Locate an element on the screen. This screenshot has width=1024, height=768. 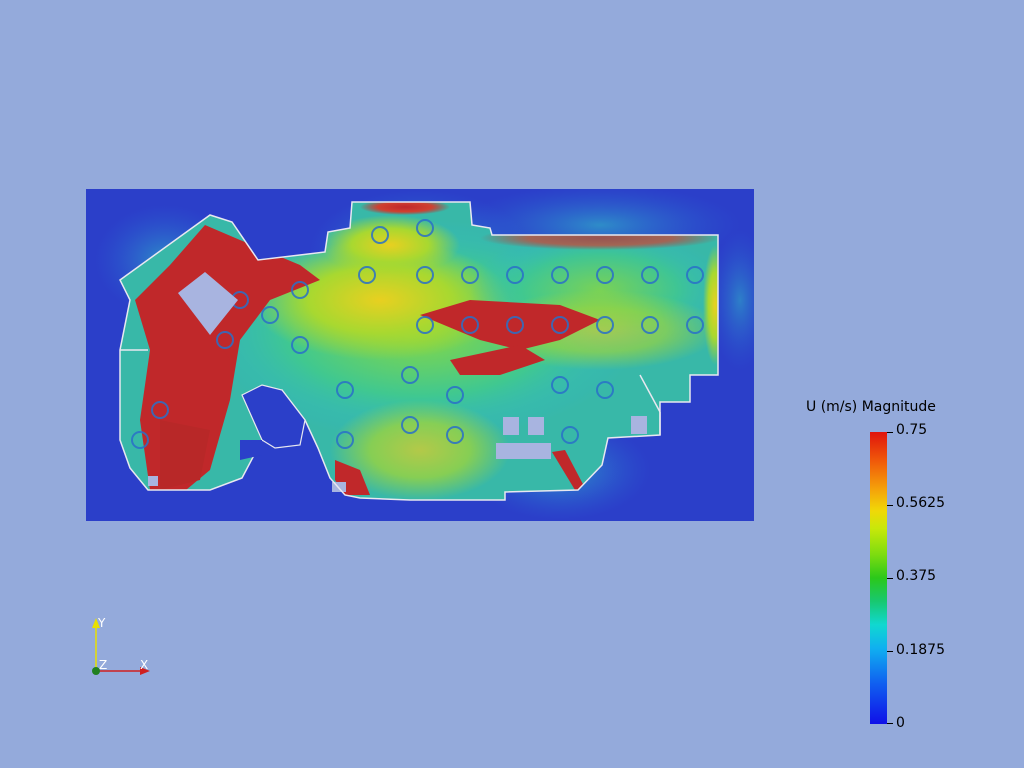
z-axis-label: Z is located at coordinates (103, 665).